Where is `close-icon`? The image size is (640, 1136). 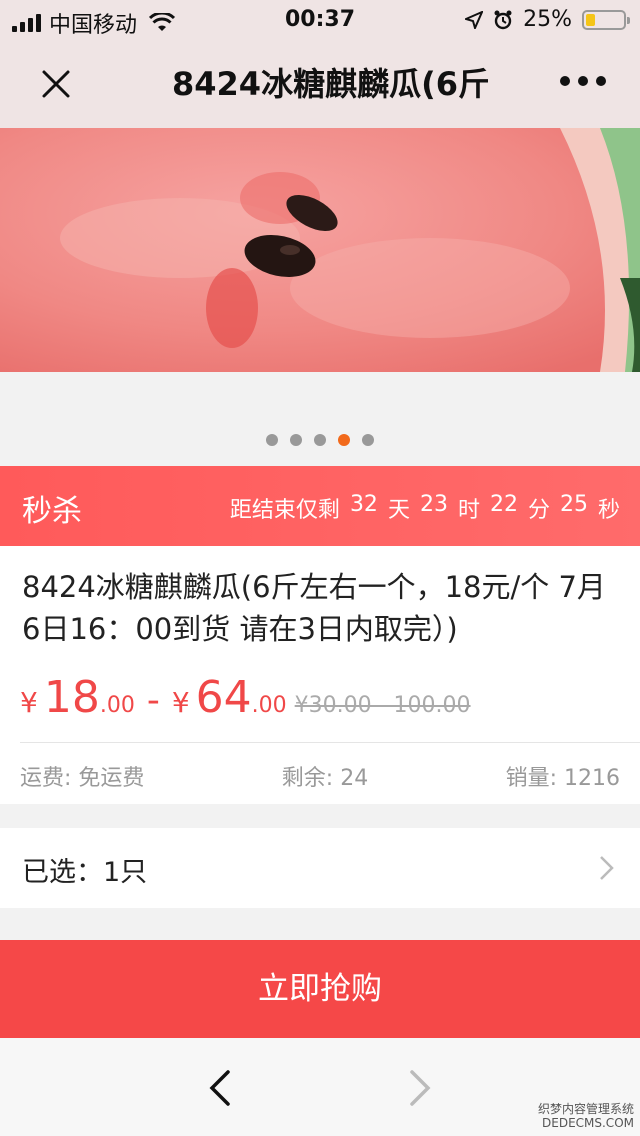
close-icon is located at coordinates (56, 84).